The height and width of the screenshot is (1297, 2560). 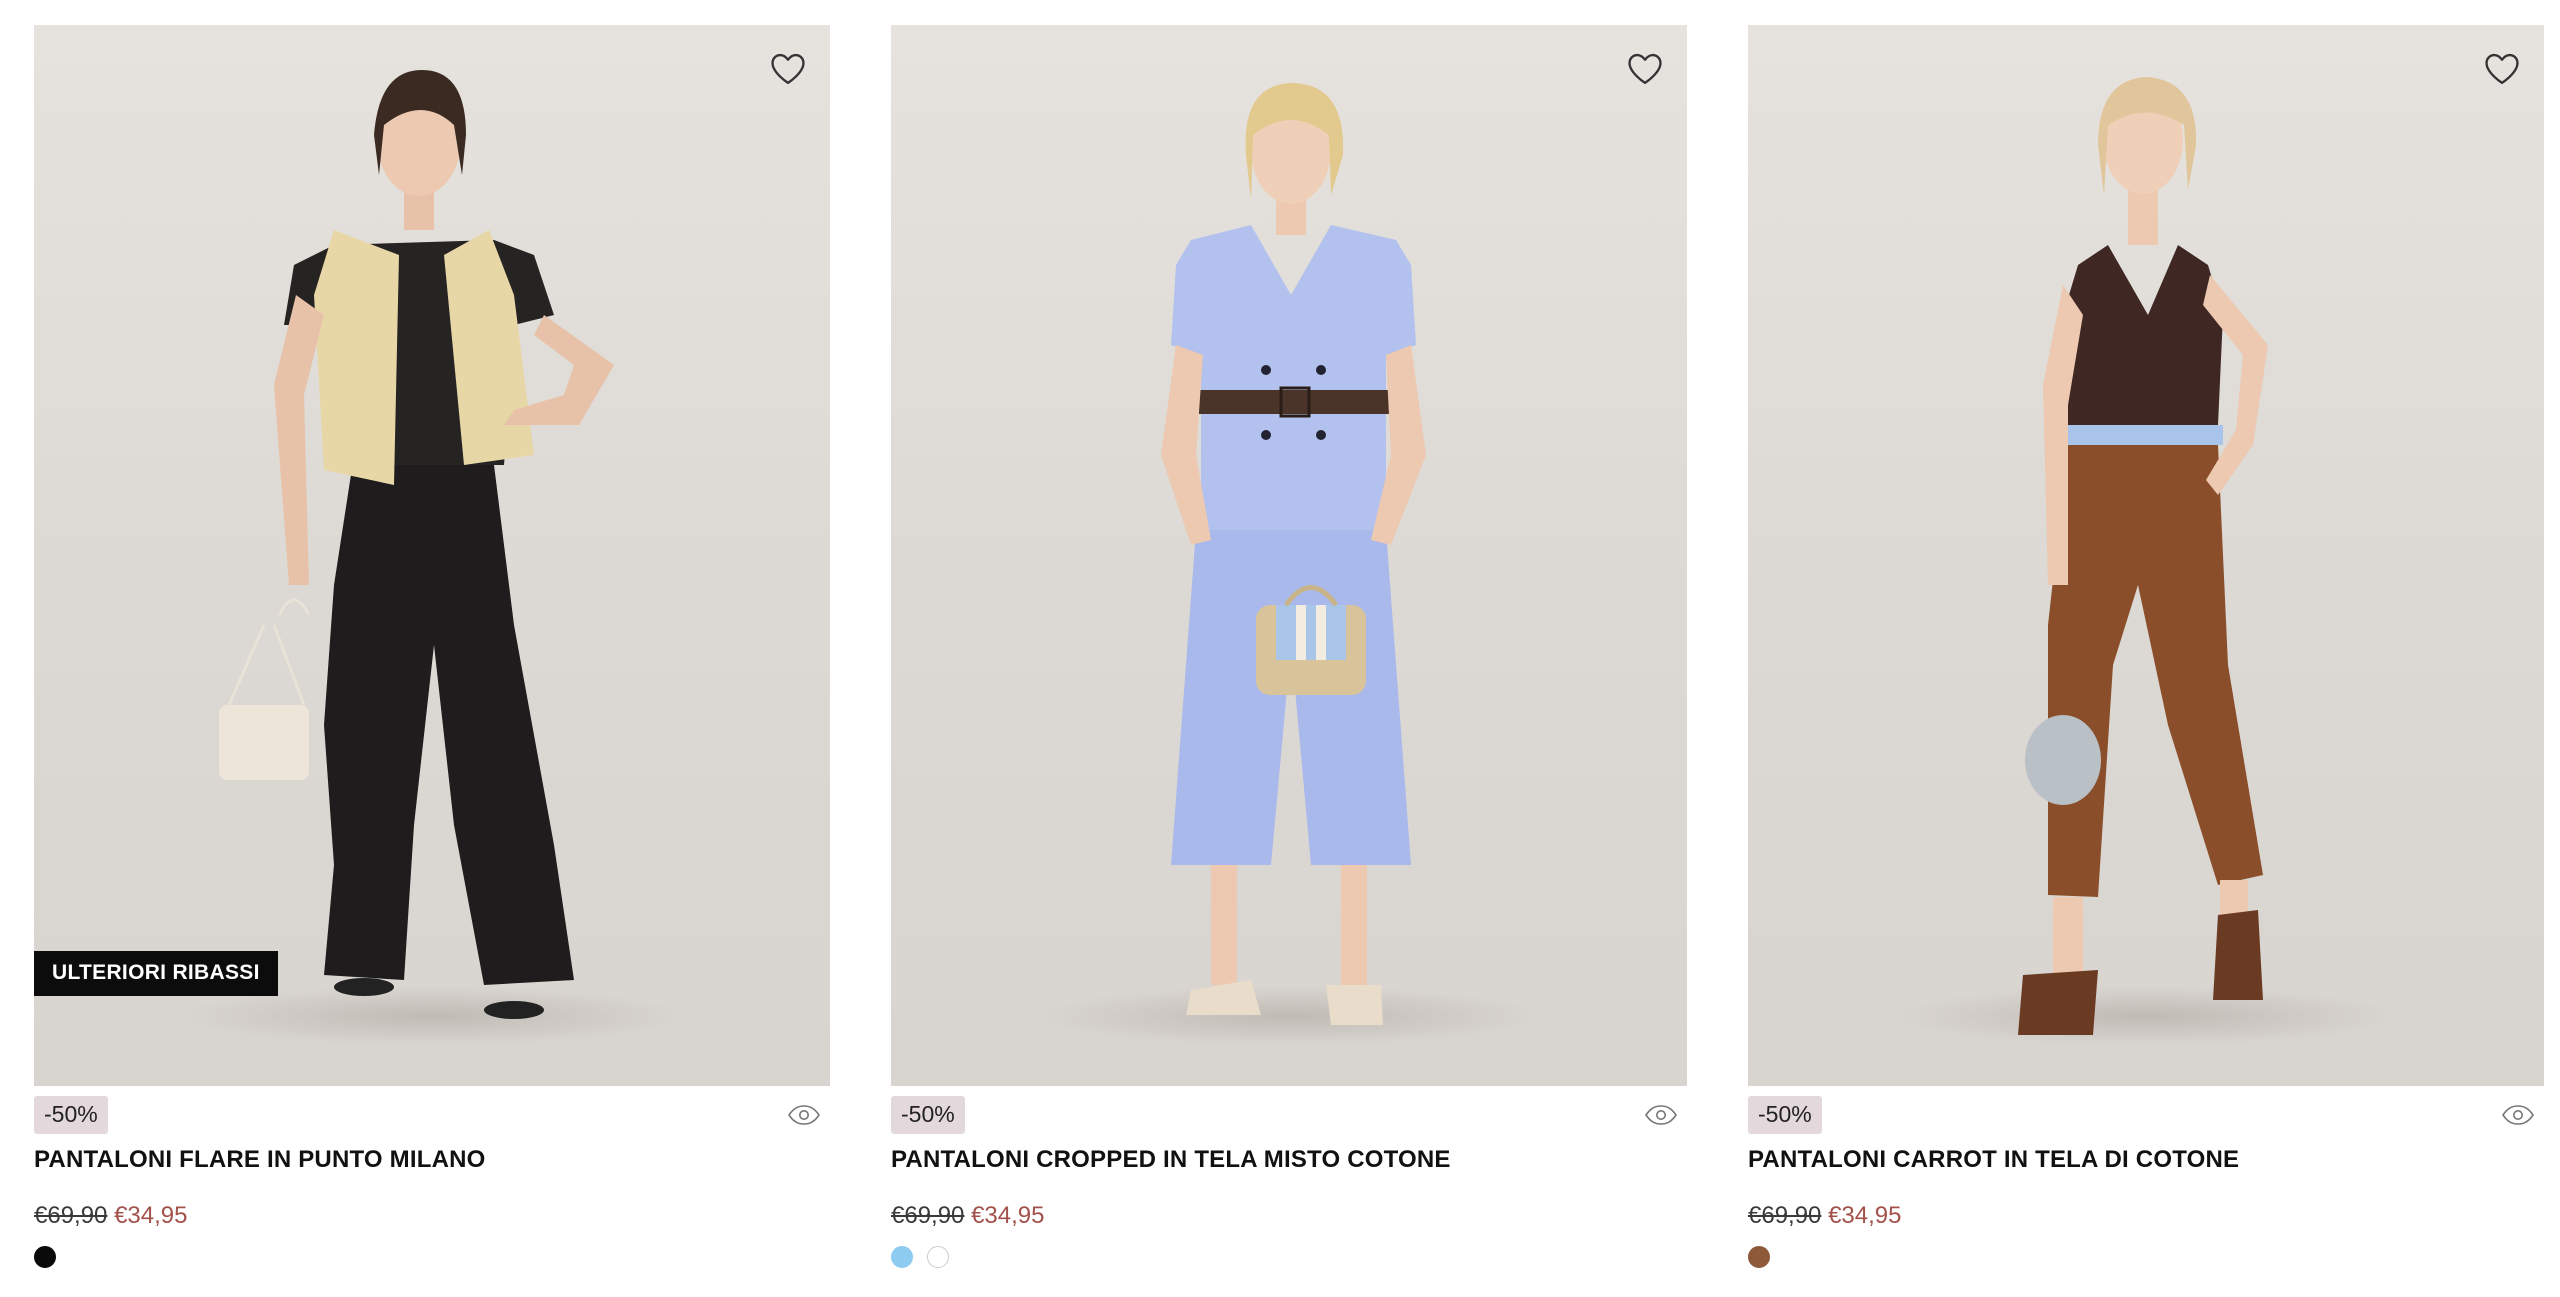 I want to click on product-title: PANTALONI FLARE IN PUNTO MILANO, so click(x=432, y=1160).